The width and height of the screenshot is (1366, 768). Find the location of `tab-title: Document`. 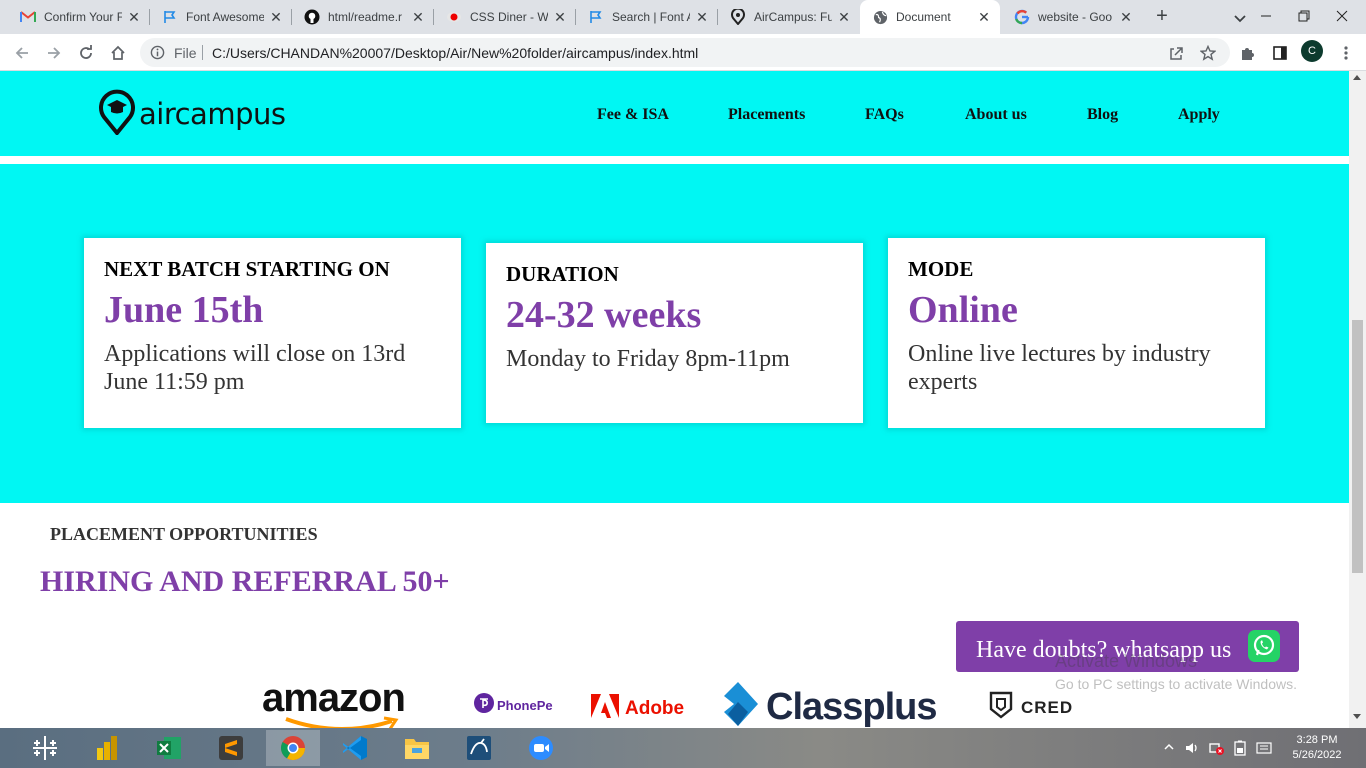

tab-title: Document is located at coordinates (923, 17).